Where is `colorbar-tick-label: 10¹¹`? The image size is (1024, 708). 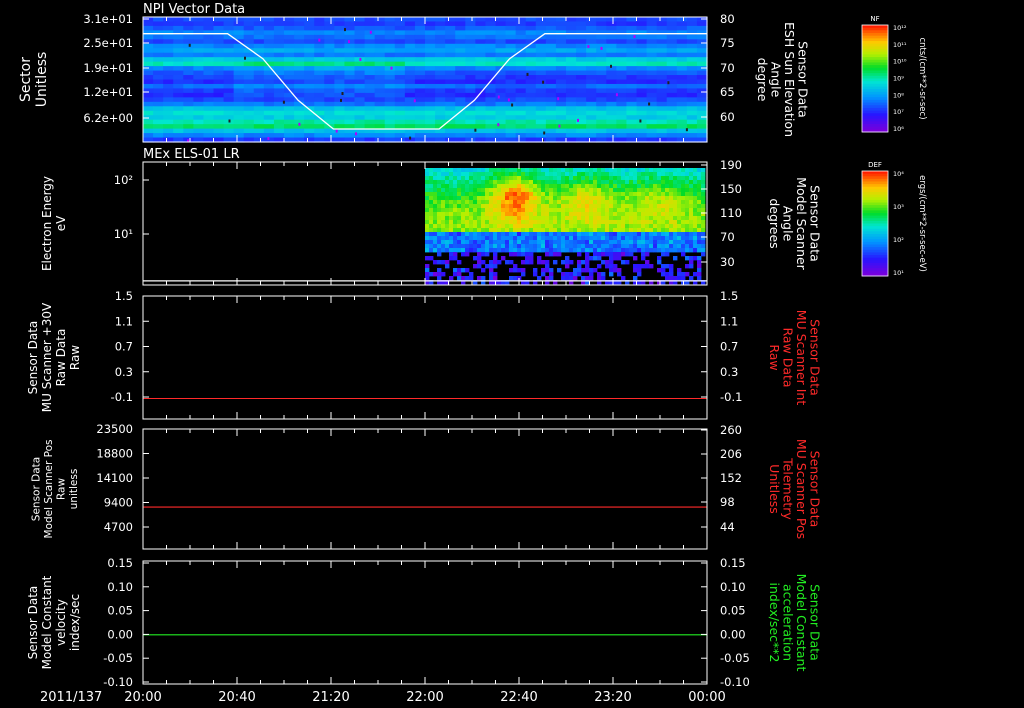
colorbar-tick-label: 10¹¹ is located at coordinates (900, 45).